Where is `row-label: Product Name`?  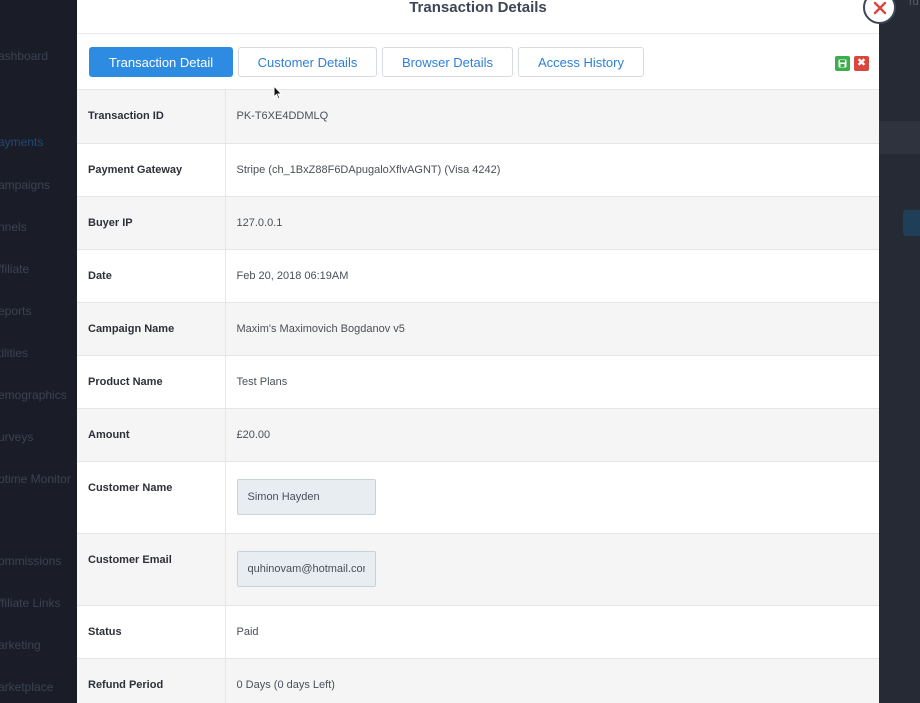 row-label: Product Name is located at coordinates (151, 382).